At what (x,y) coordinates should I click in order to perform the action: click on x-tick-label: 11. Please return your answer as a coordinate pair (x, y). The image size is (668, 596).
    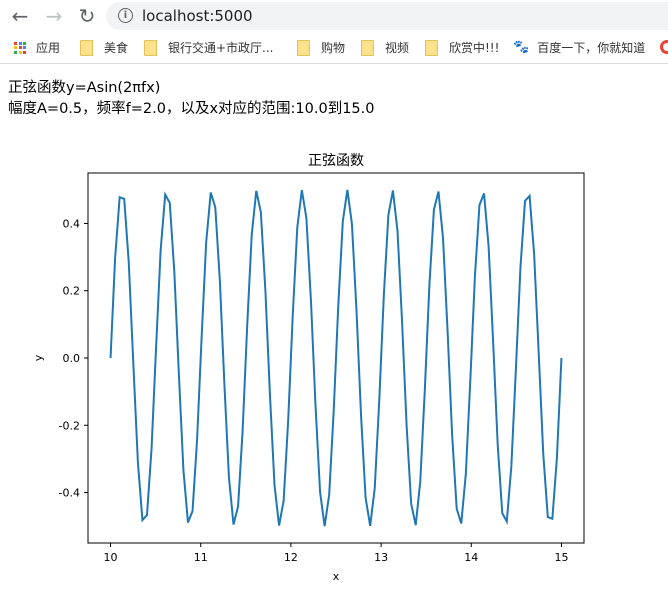
    Looking at the image, I should click on (201, 557).